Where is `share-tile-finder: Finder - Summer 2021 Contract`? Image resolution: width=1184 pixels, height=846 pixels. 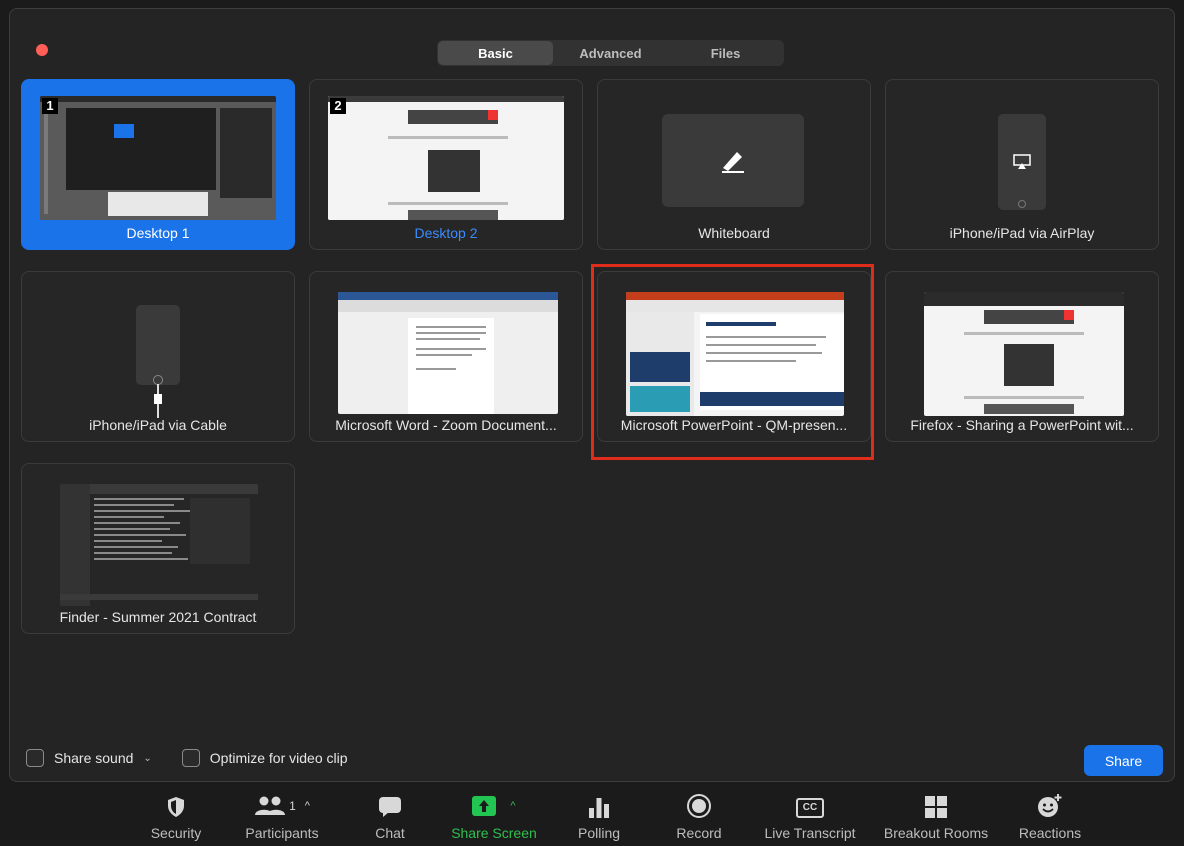
share-tile-finder: Finder - Summer 2021 Contract is located at coordinates (158, 548).